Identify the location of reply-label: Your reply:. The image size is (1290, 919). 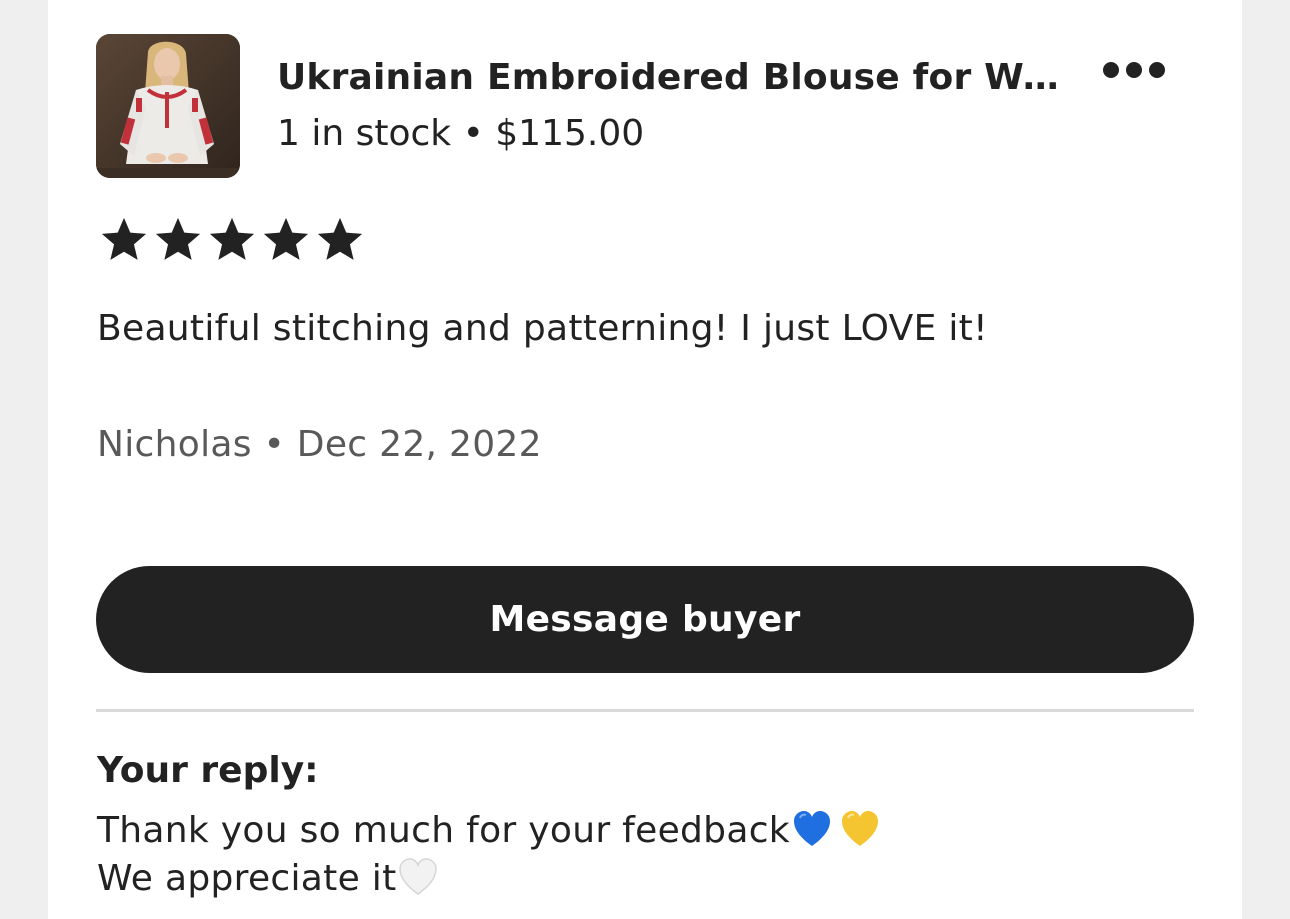
(208, 770).